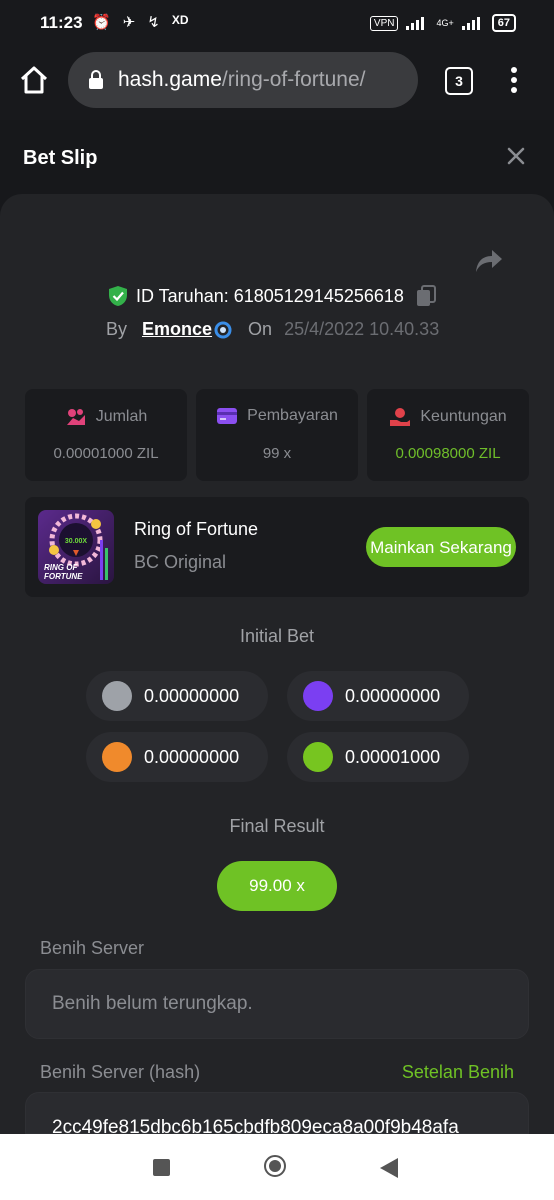  I want to click on system-navigation-bar, so click(277, 1167).